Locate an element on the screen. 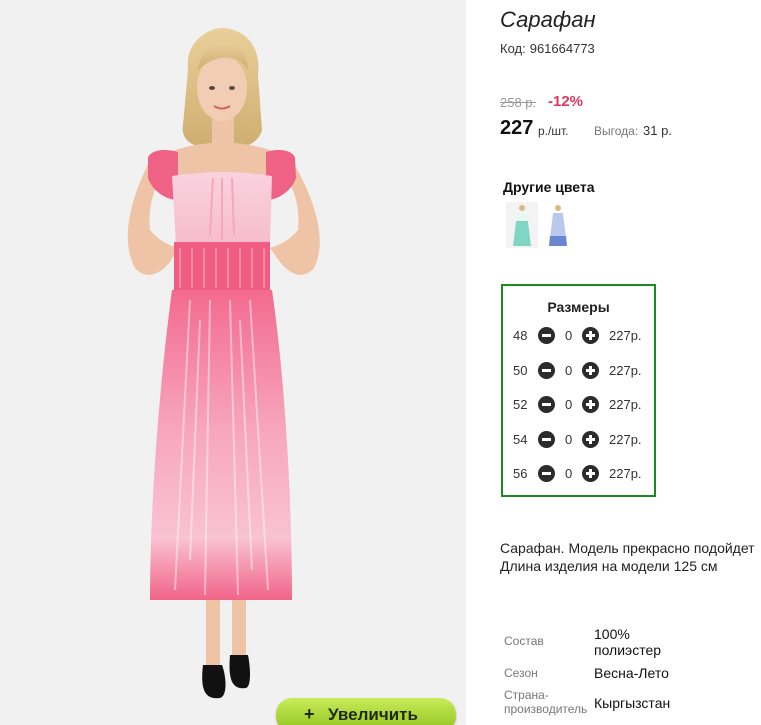 The height and width of the screenshot is (725, 761). blue-dress-thumbnail is located at coordinates (560, 225).